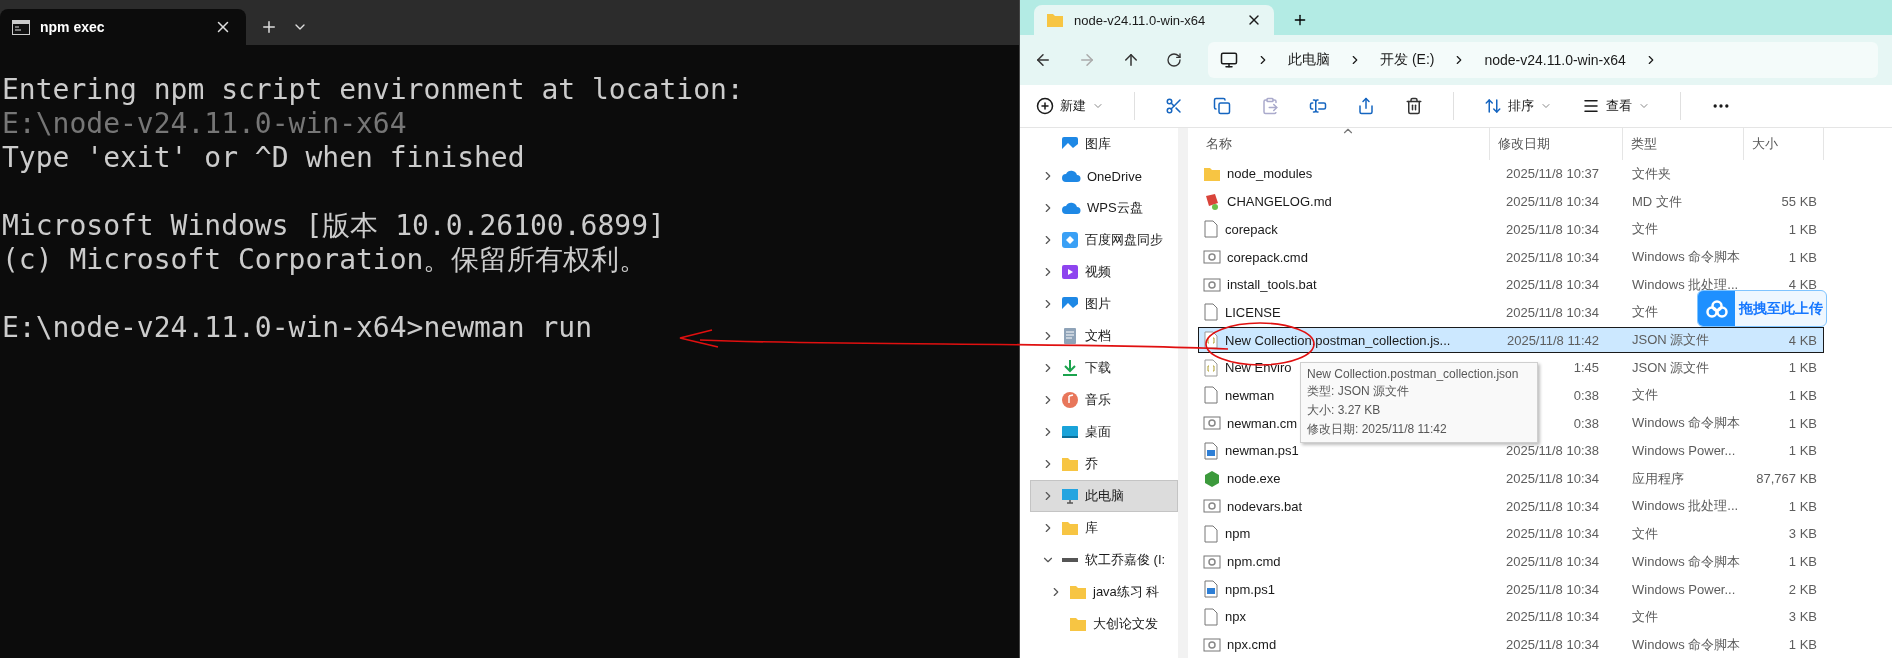  Describe the element at coordinates (1104, 304) in the screenshot. I see `sidebar-item: 图片` at that location.